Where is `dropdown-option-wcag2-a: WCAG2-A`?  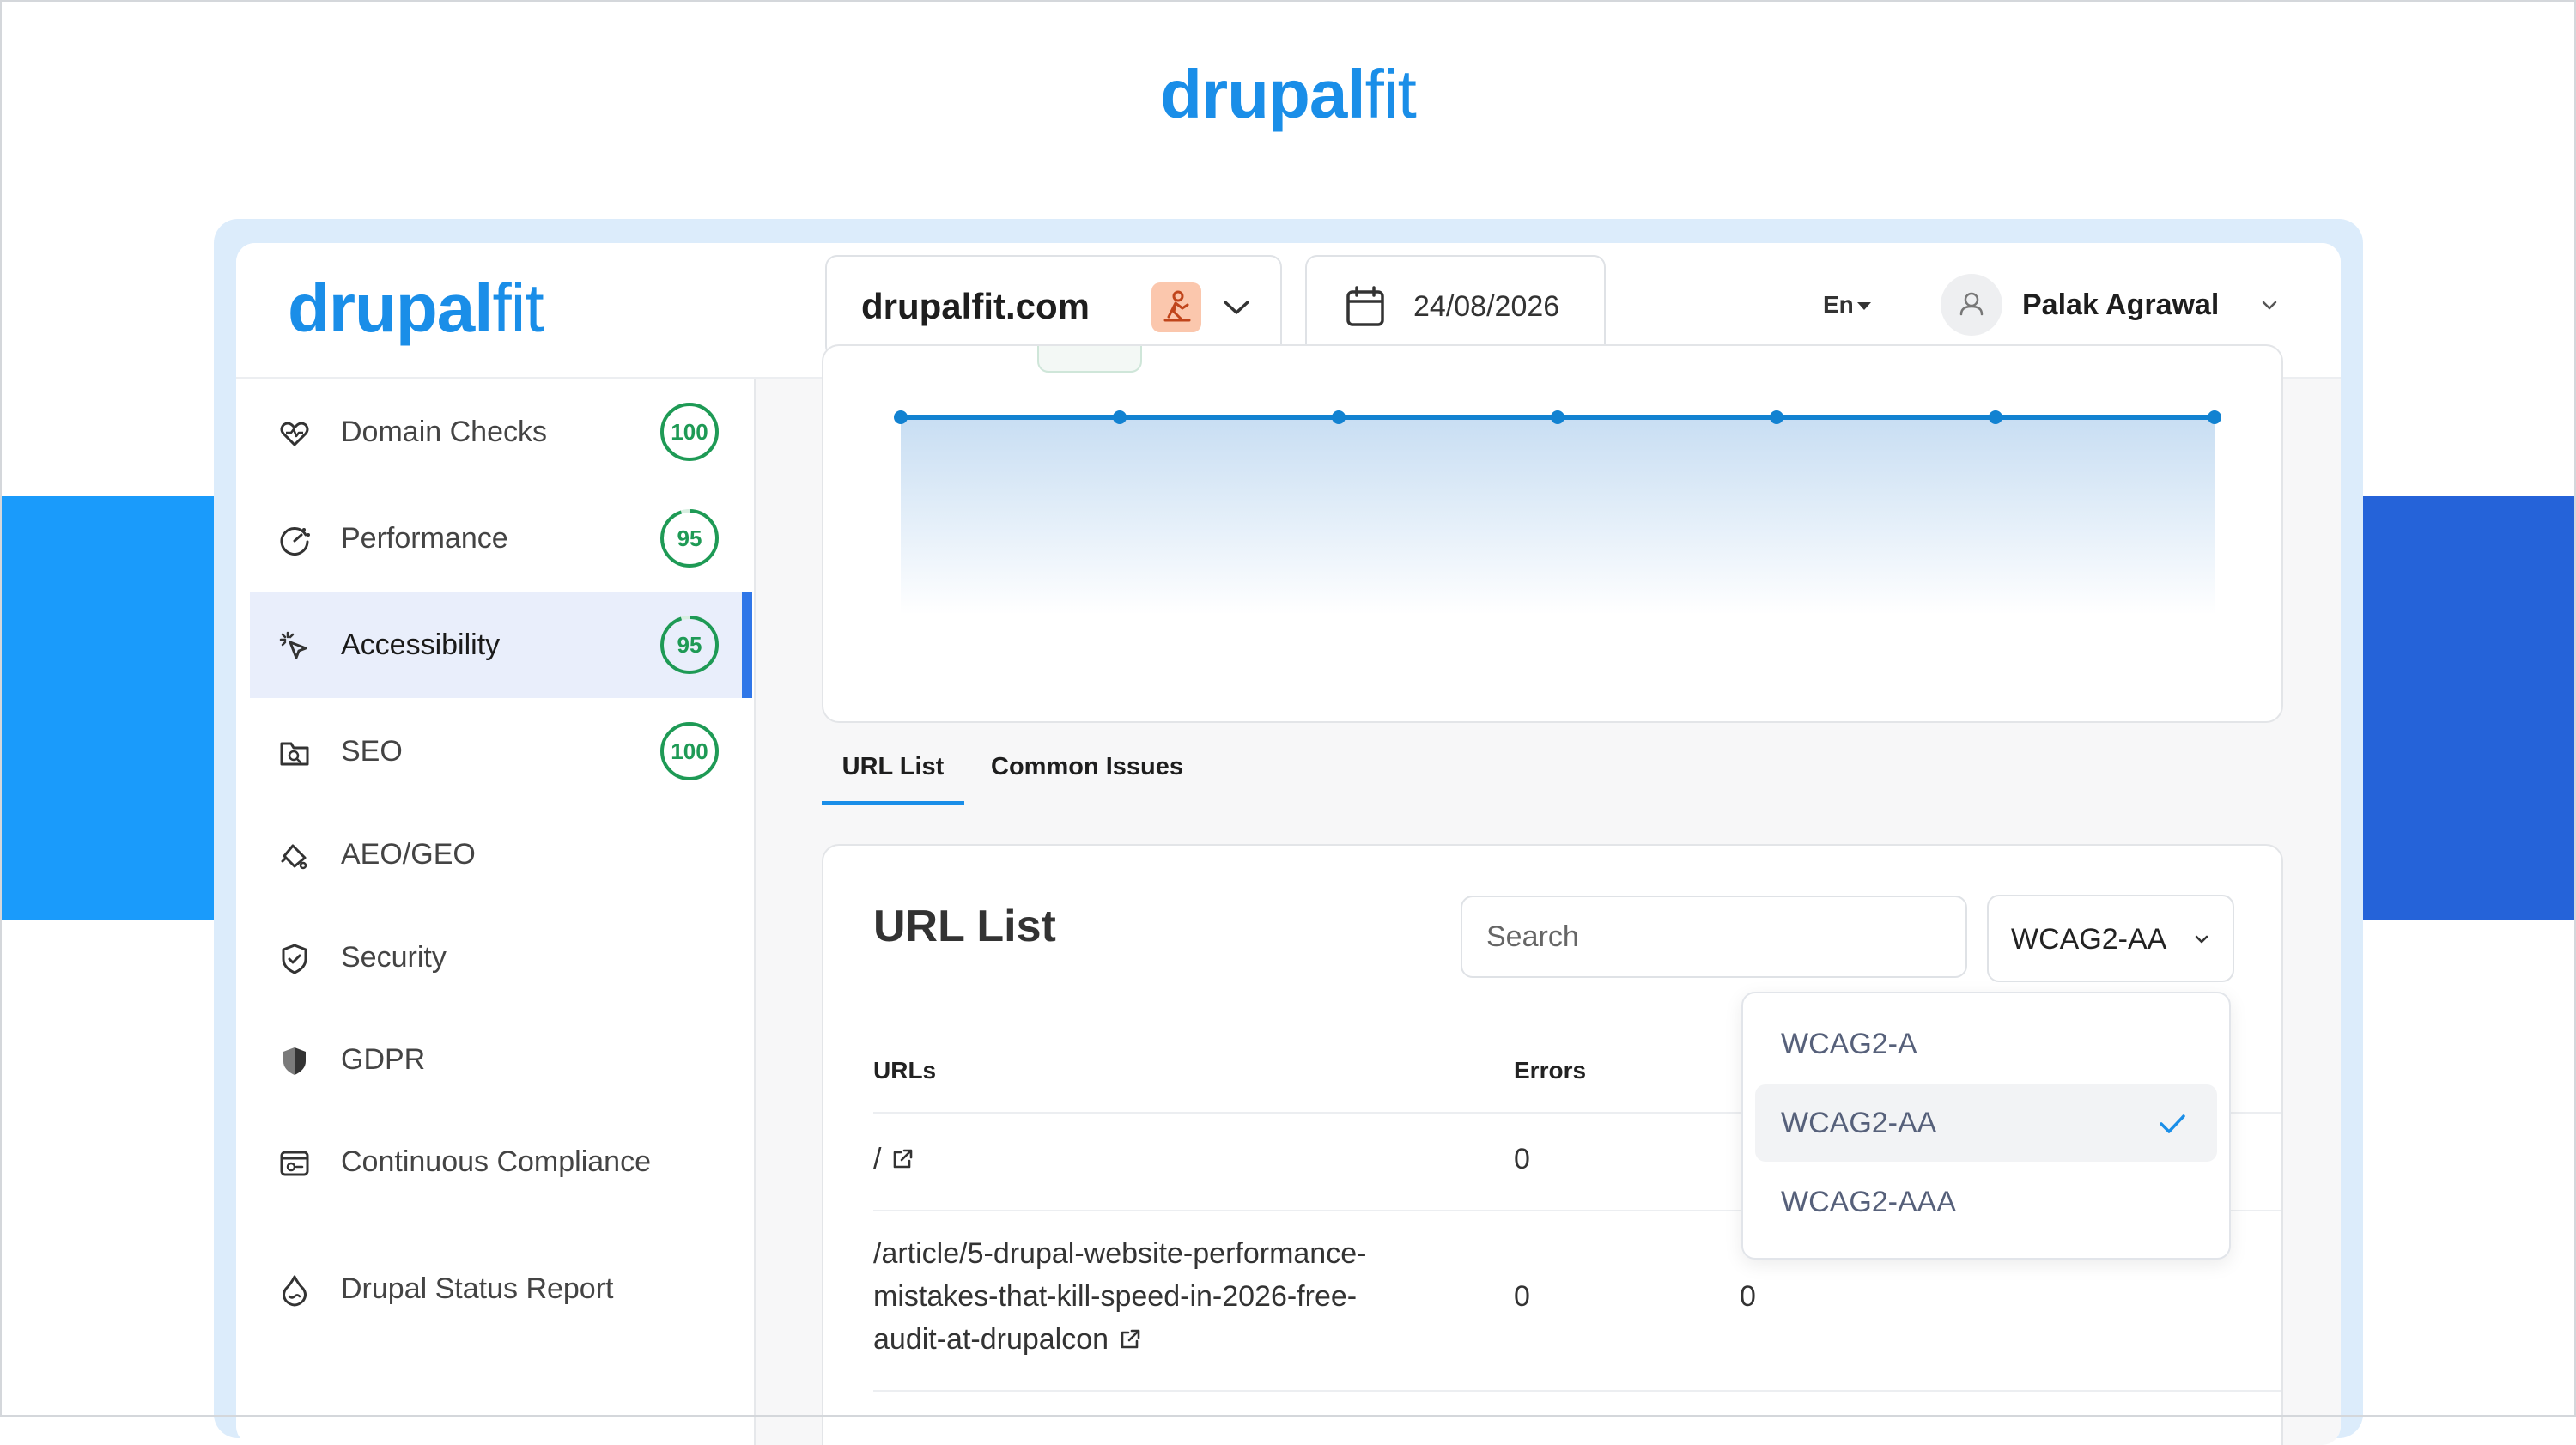
dropdown-option-wcag2-a: WCAG2-A is located at coordinates (1986, 1044).